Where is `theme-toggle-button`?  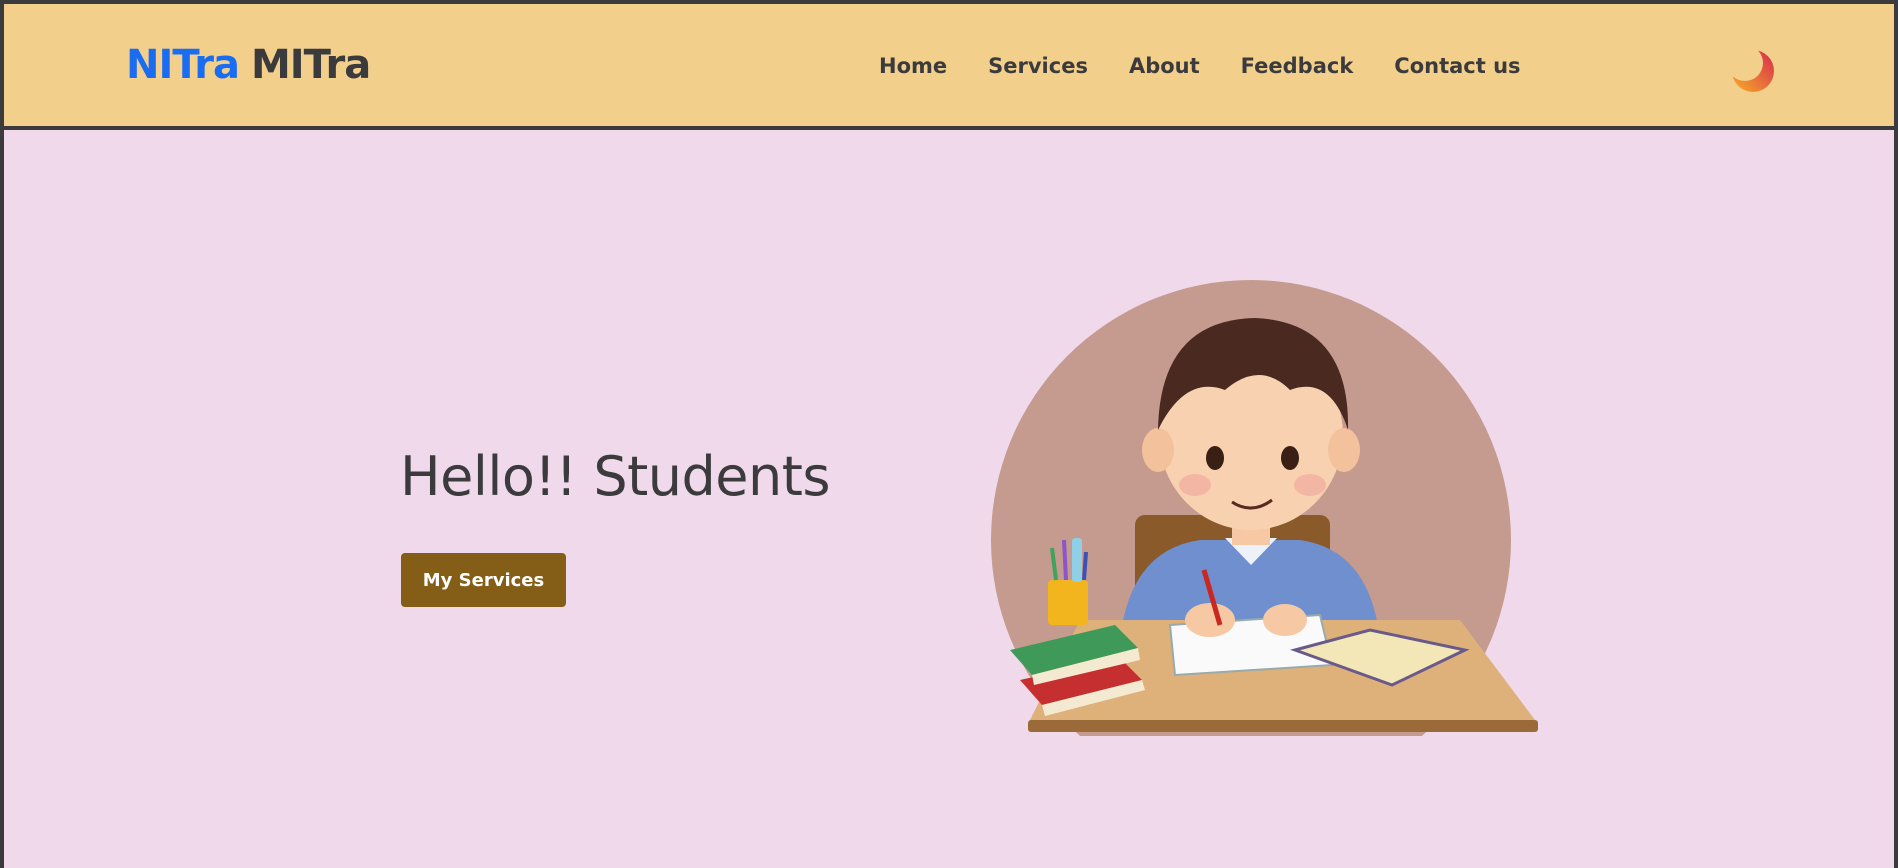
theme-toggle-button is located at coordinates (1753, 71).